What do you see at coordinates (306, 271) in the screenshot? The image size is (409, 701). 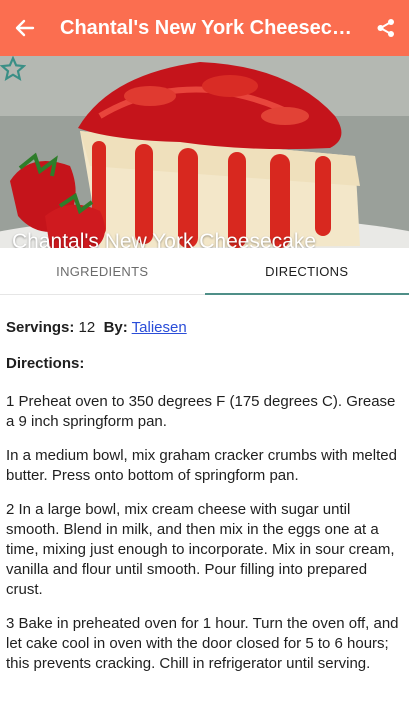 I see `tab-directions: DIRECTIONS` at bounding box center [306, 271].